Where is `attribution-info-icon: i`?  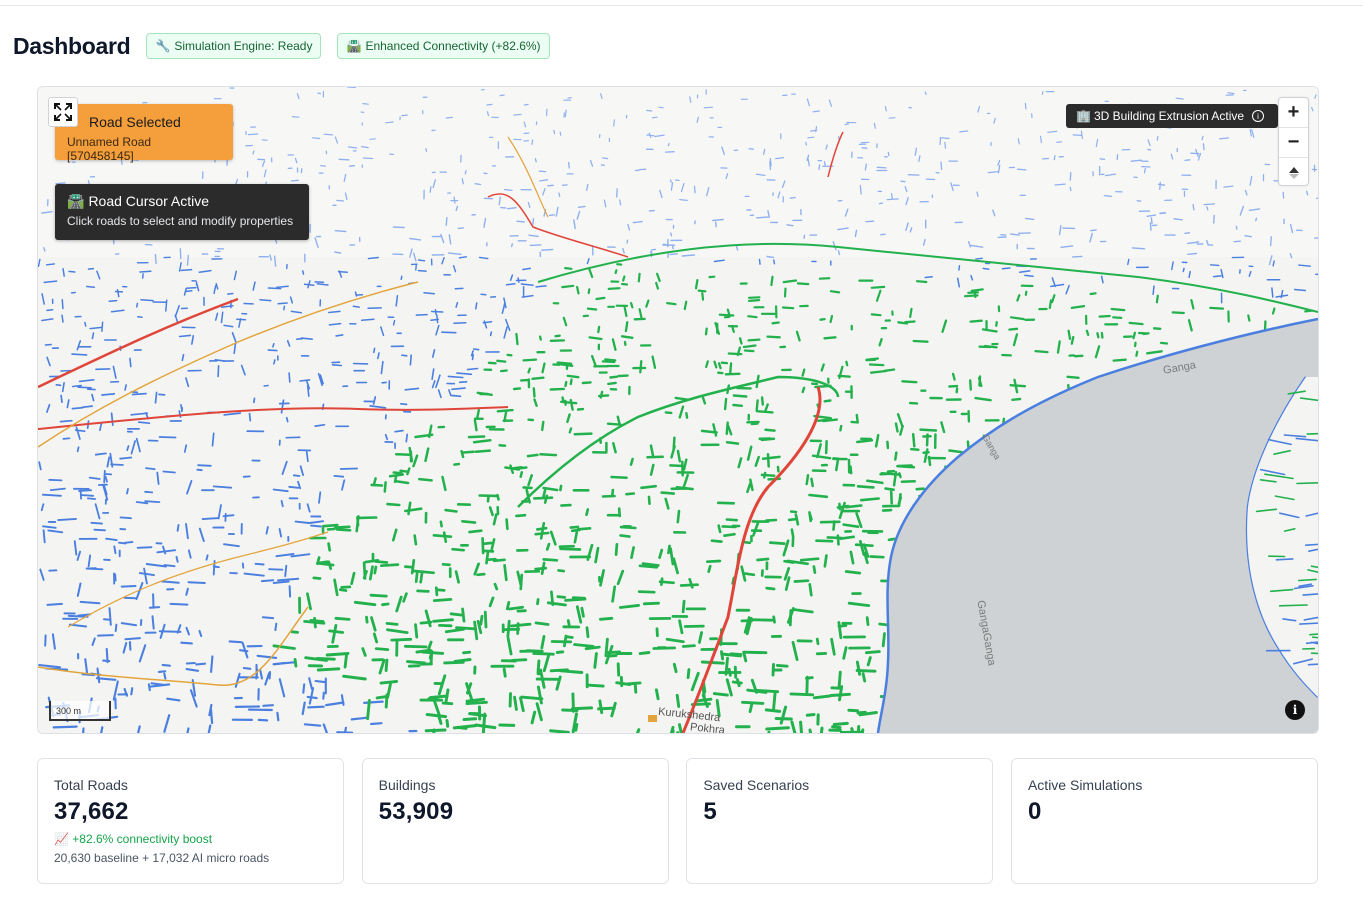 attribution-info-icon: i is located at coordinates (1295, 710).